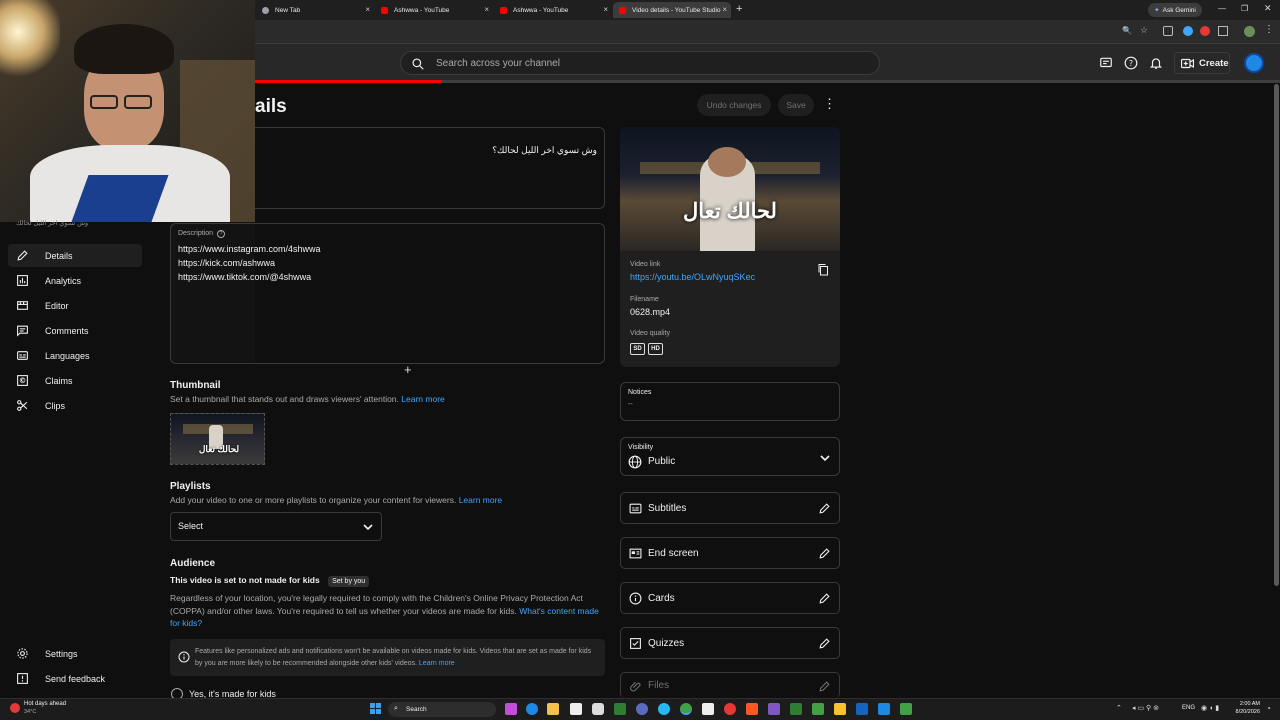 The image size is (1280, 720). Describe the element at coordinates (672, 10) in the screenshot. I see `tab-video-details: Video details - YouTube Studio ×` at that location.